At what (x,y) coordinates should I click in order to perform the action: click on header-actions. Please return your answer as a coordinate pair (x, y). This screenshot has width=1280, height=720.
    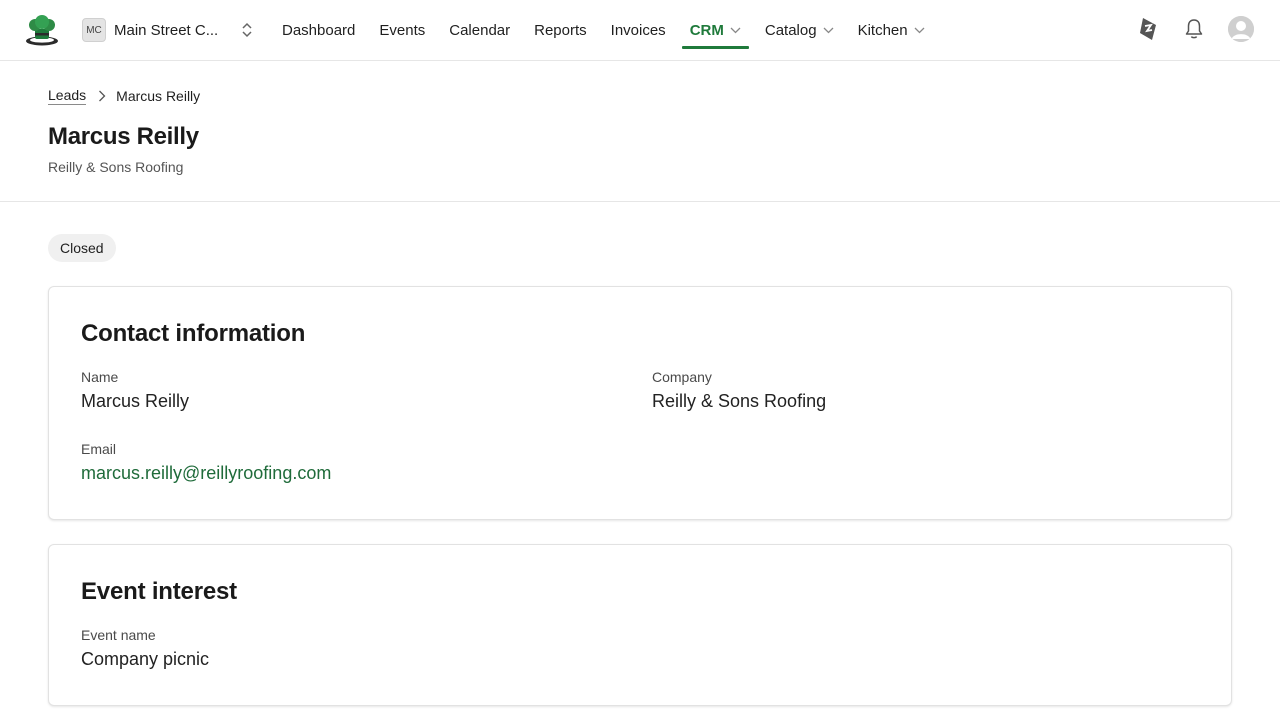
    Looking at the image, I should click on (1195, 29).